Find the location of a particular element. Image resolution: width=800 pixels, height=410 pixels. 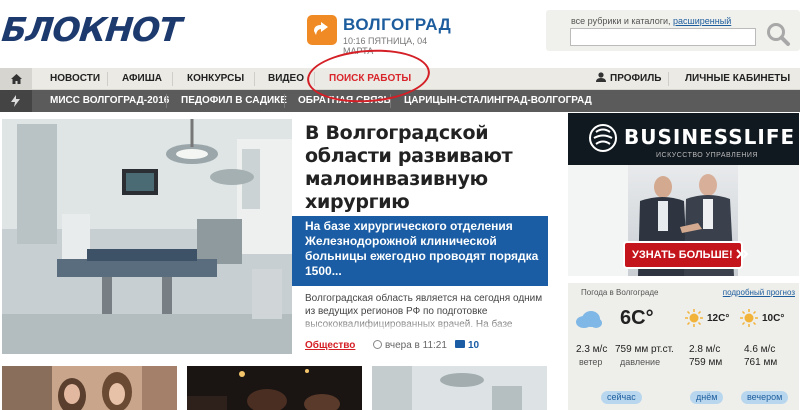

weather-now-pill: сейчас is located at coordinates (621, 397).